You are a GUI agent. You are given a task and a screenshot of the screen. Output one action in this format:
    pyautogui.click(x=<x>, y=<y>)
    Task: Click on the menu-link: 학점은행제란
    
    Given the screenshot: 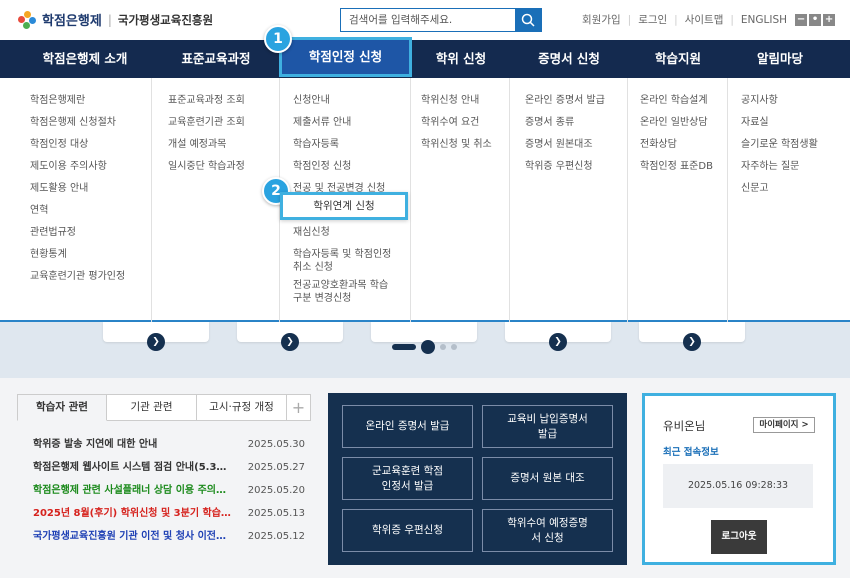 What is the action you would take?
    pyautogui.click(x=90, y=101)
    